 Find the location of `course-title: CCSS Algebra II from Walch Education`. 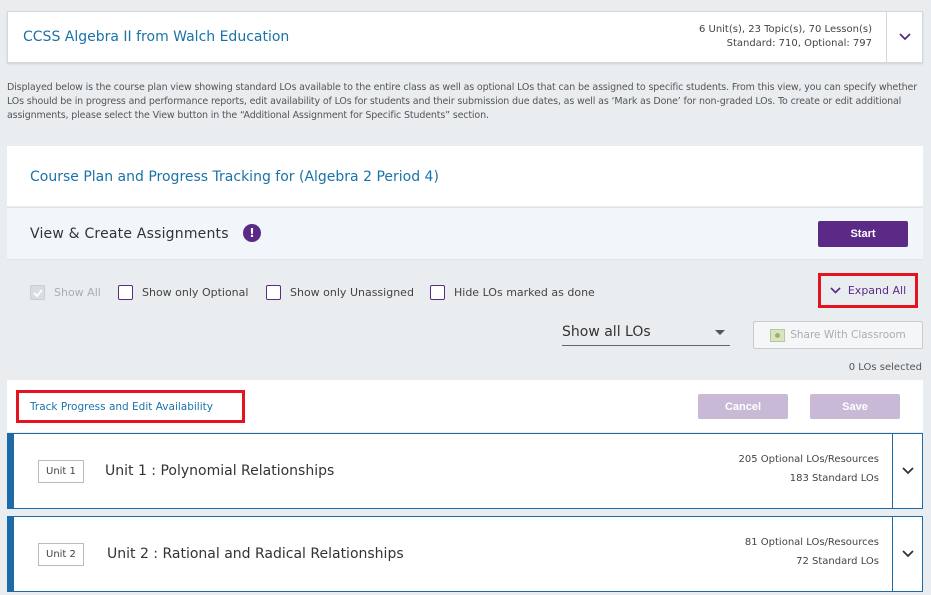

course-title: CCSS Algebra II from Walch Education is located at coordinates (156, 37).